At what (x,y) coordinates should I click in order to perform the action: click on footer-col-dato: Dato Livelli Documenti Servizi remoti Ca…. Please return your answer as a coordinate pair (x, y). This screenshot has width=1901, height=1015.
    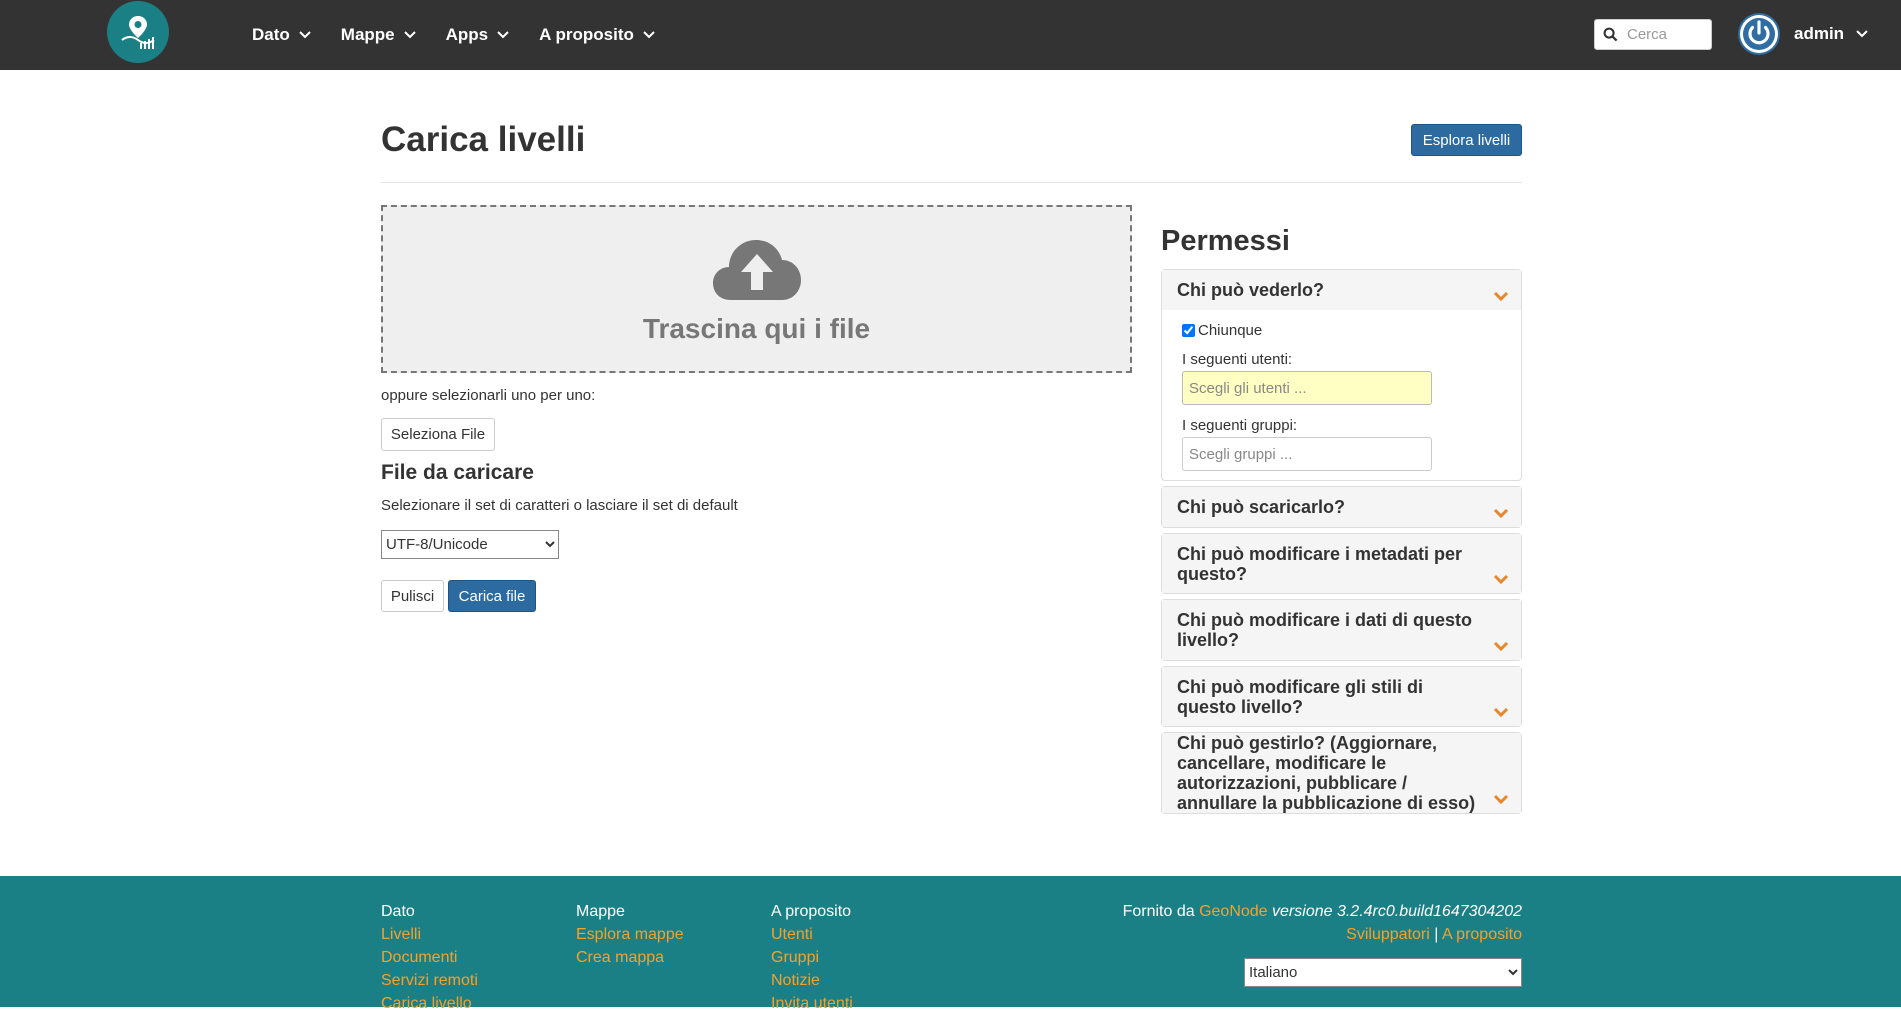
    Looking at the image, I should click on (429, 957).